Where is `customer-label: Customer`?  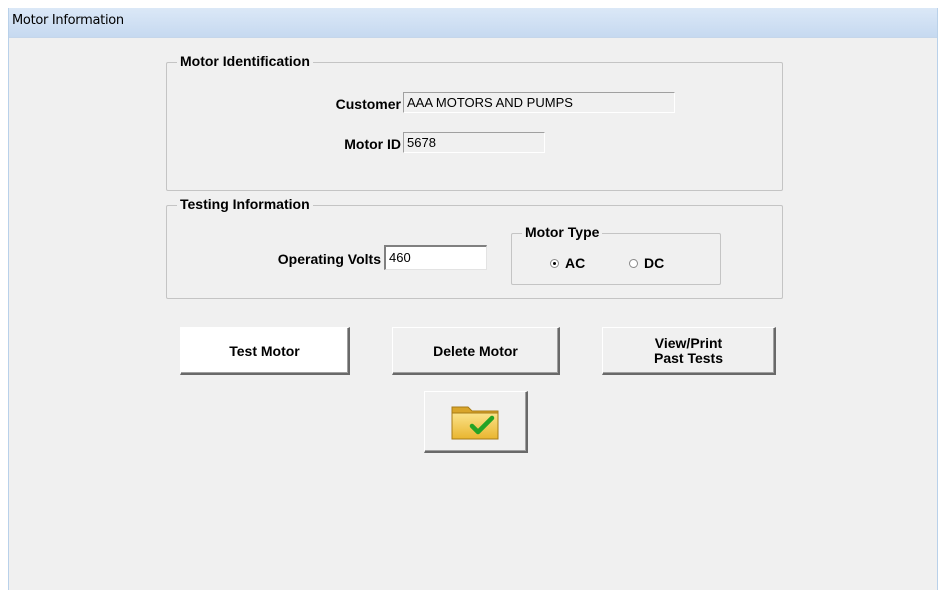 customer-label: Customer is located at coordinates (368, 104).